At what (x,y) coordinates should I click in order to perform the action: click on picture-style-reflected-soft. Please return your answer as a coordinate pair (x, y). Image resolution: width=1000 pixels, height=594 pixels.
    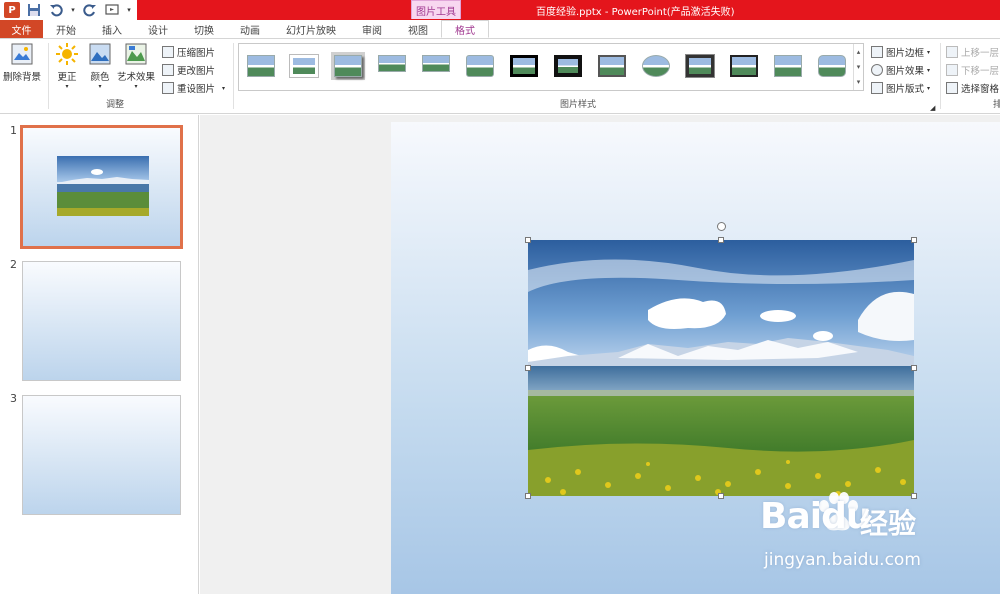
    Looking at the image, I should click on (436, 66).